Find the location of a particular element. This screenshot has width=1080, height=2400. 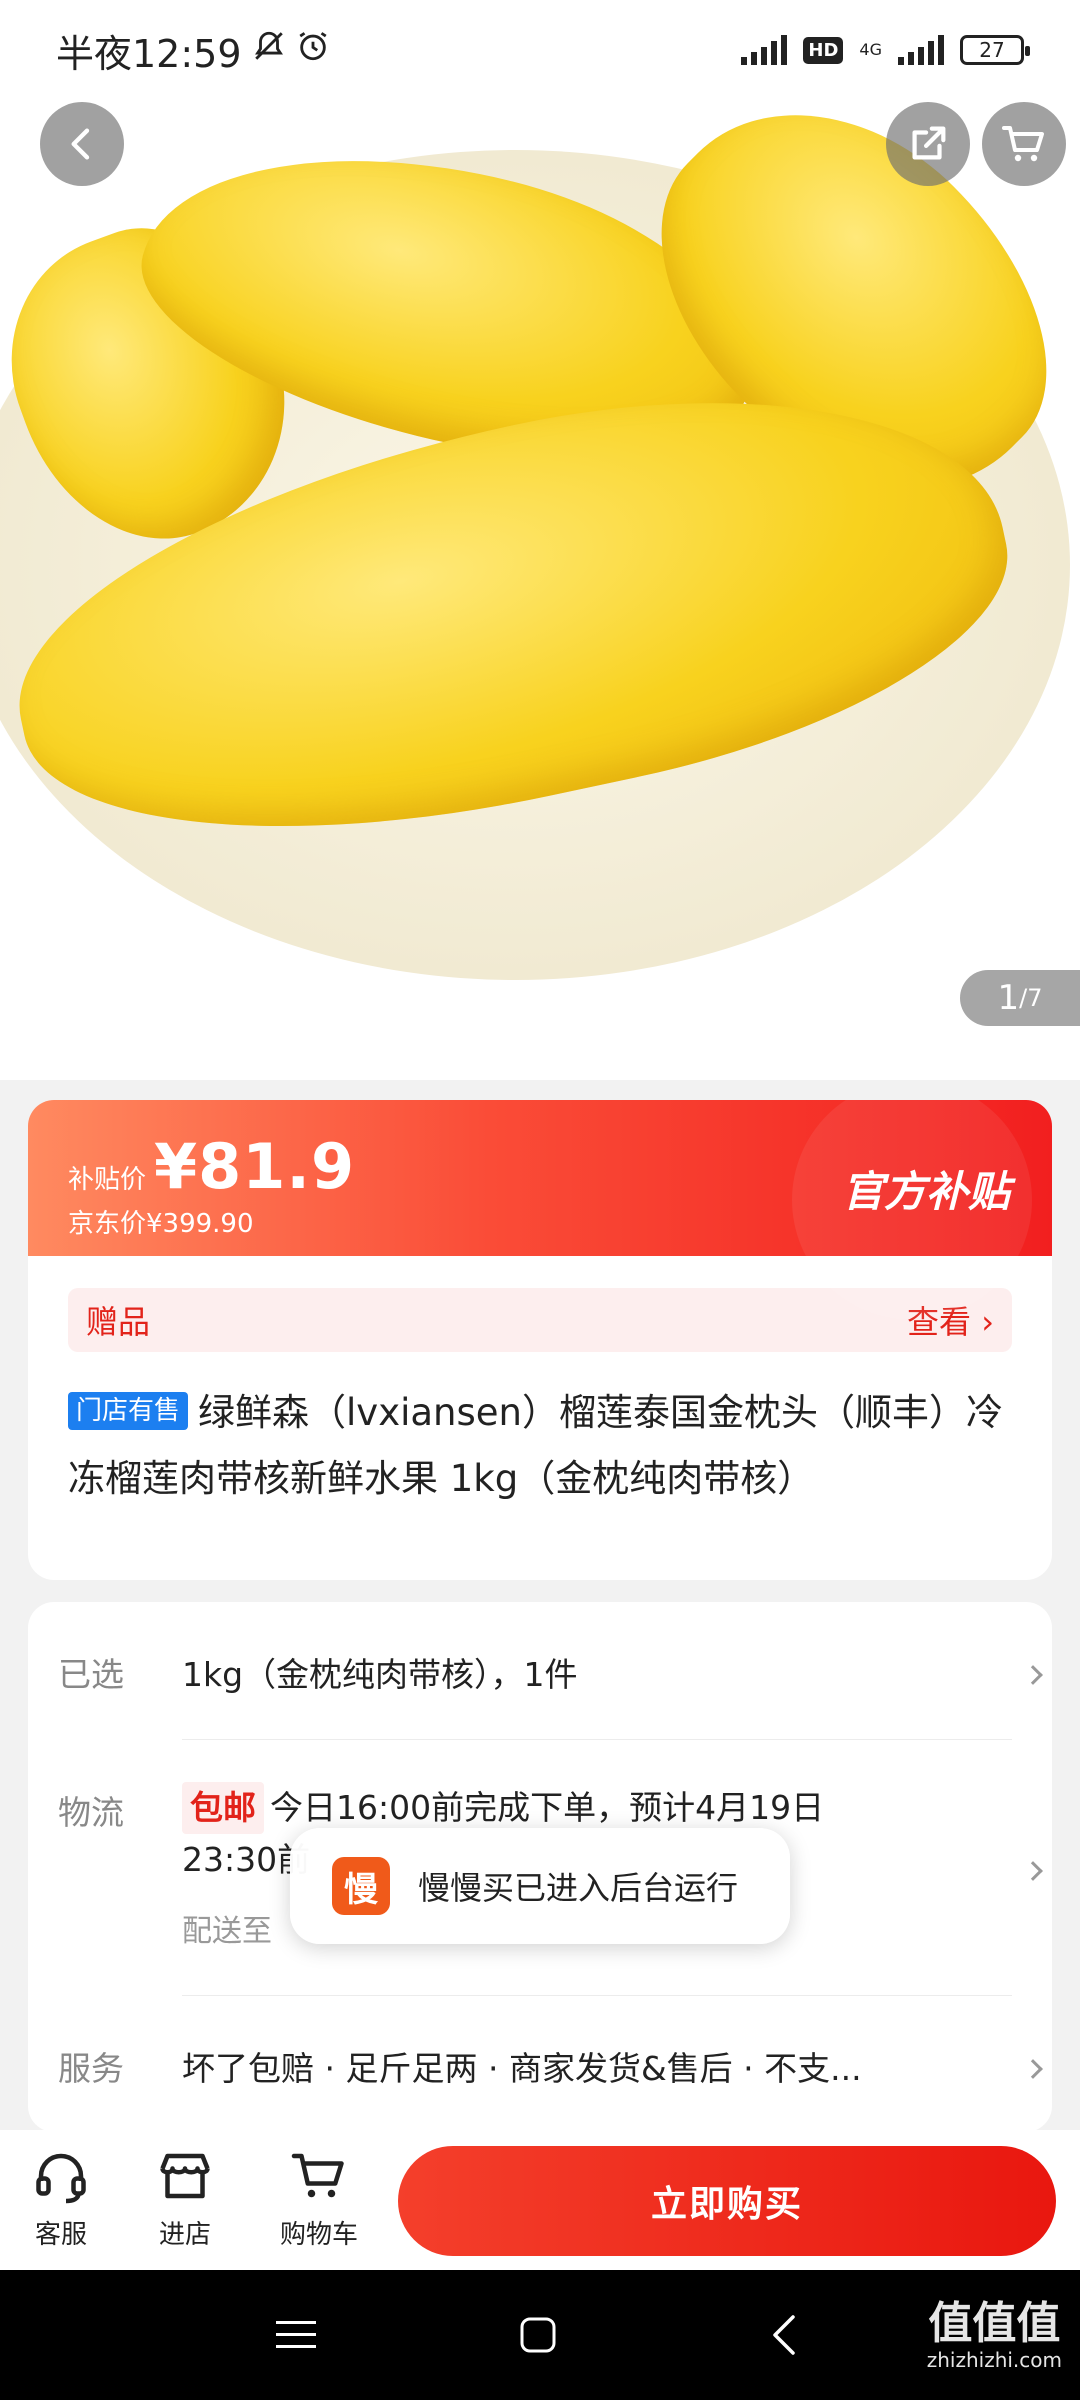

home-nav-button is located at coordinates (538, 2335).